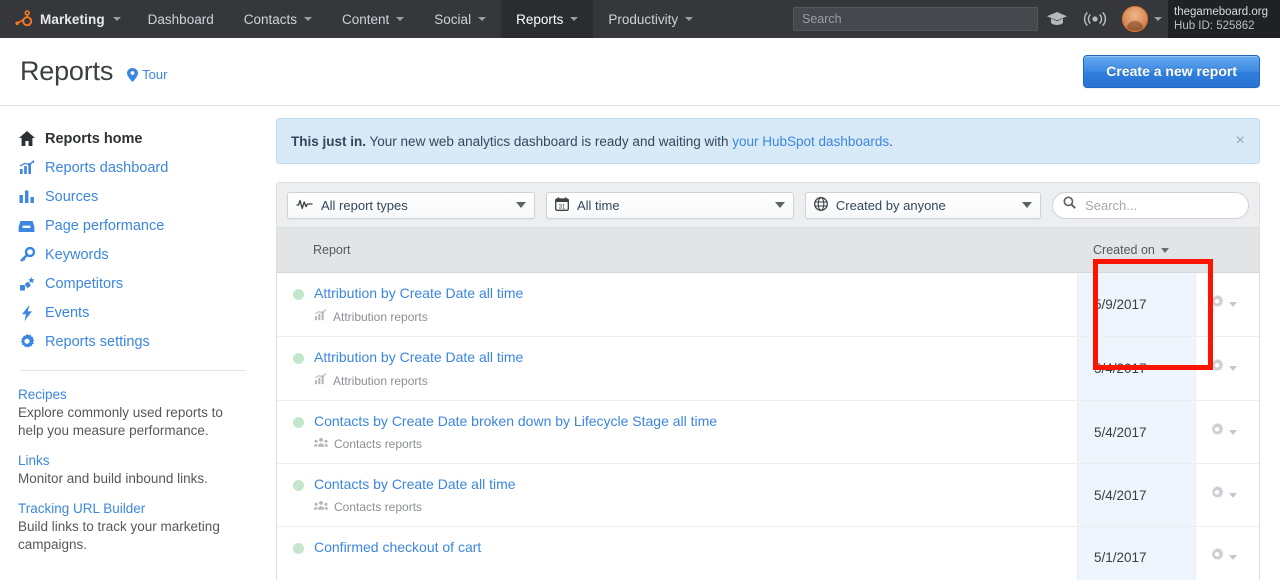 This screenshot has height=580, width=1280. I want to click on close-icon: ×, so click(1240, 141).